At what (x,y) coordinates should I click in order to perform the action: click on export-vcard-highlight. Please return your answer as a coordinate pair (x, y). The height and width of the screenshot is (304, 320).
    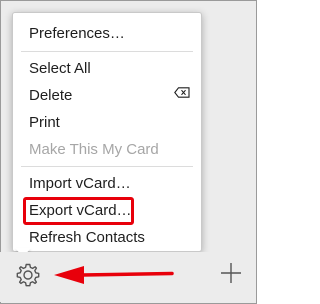
    Looking at the image, I should click on (78, 211).